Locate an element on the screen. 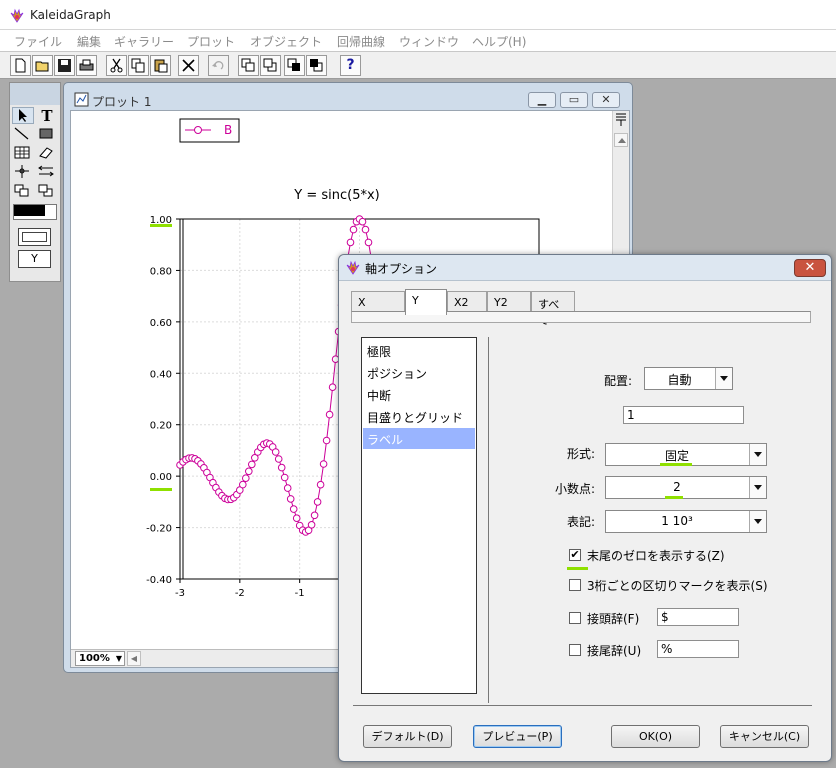  paste-button is located at coordinates (160, 65).